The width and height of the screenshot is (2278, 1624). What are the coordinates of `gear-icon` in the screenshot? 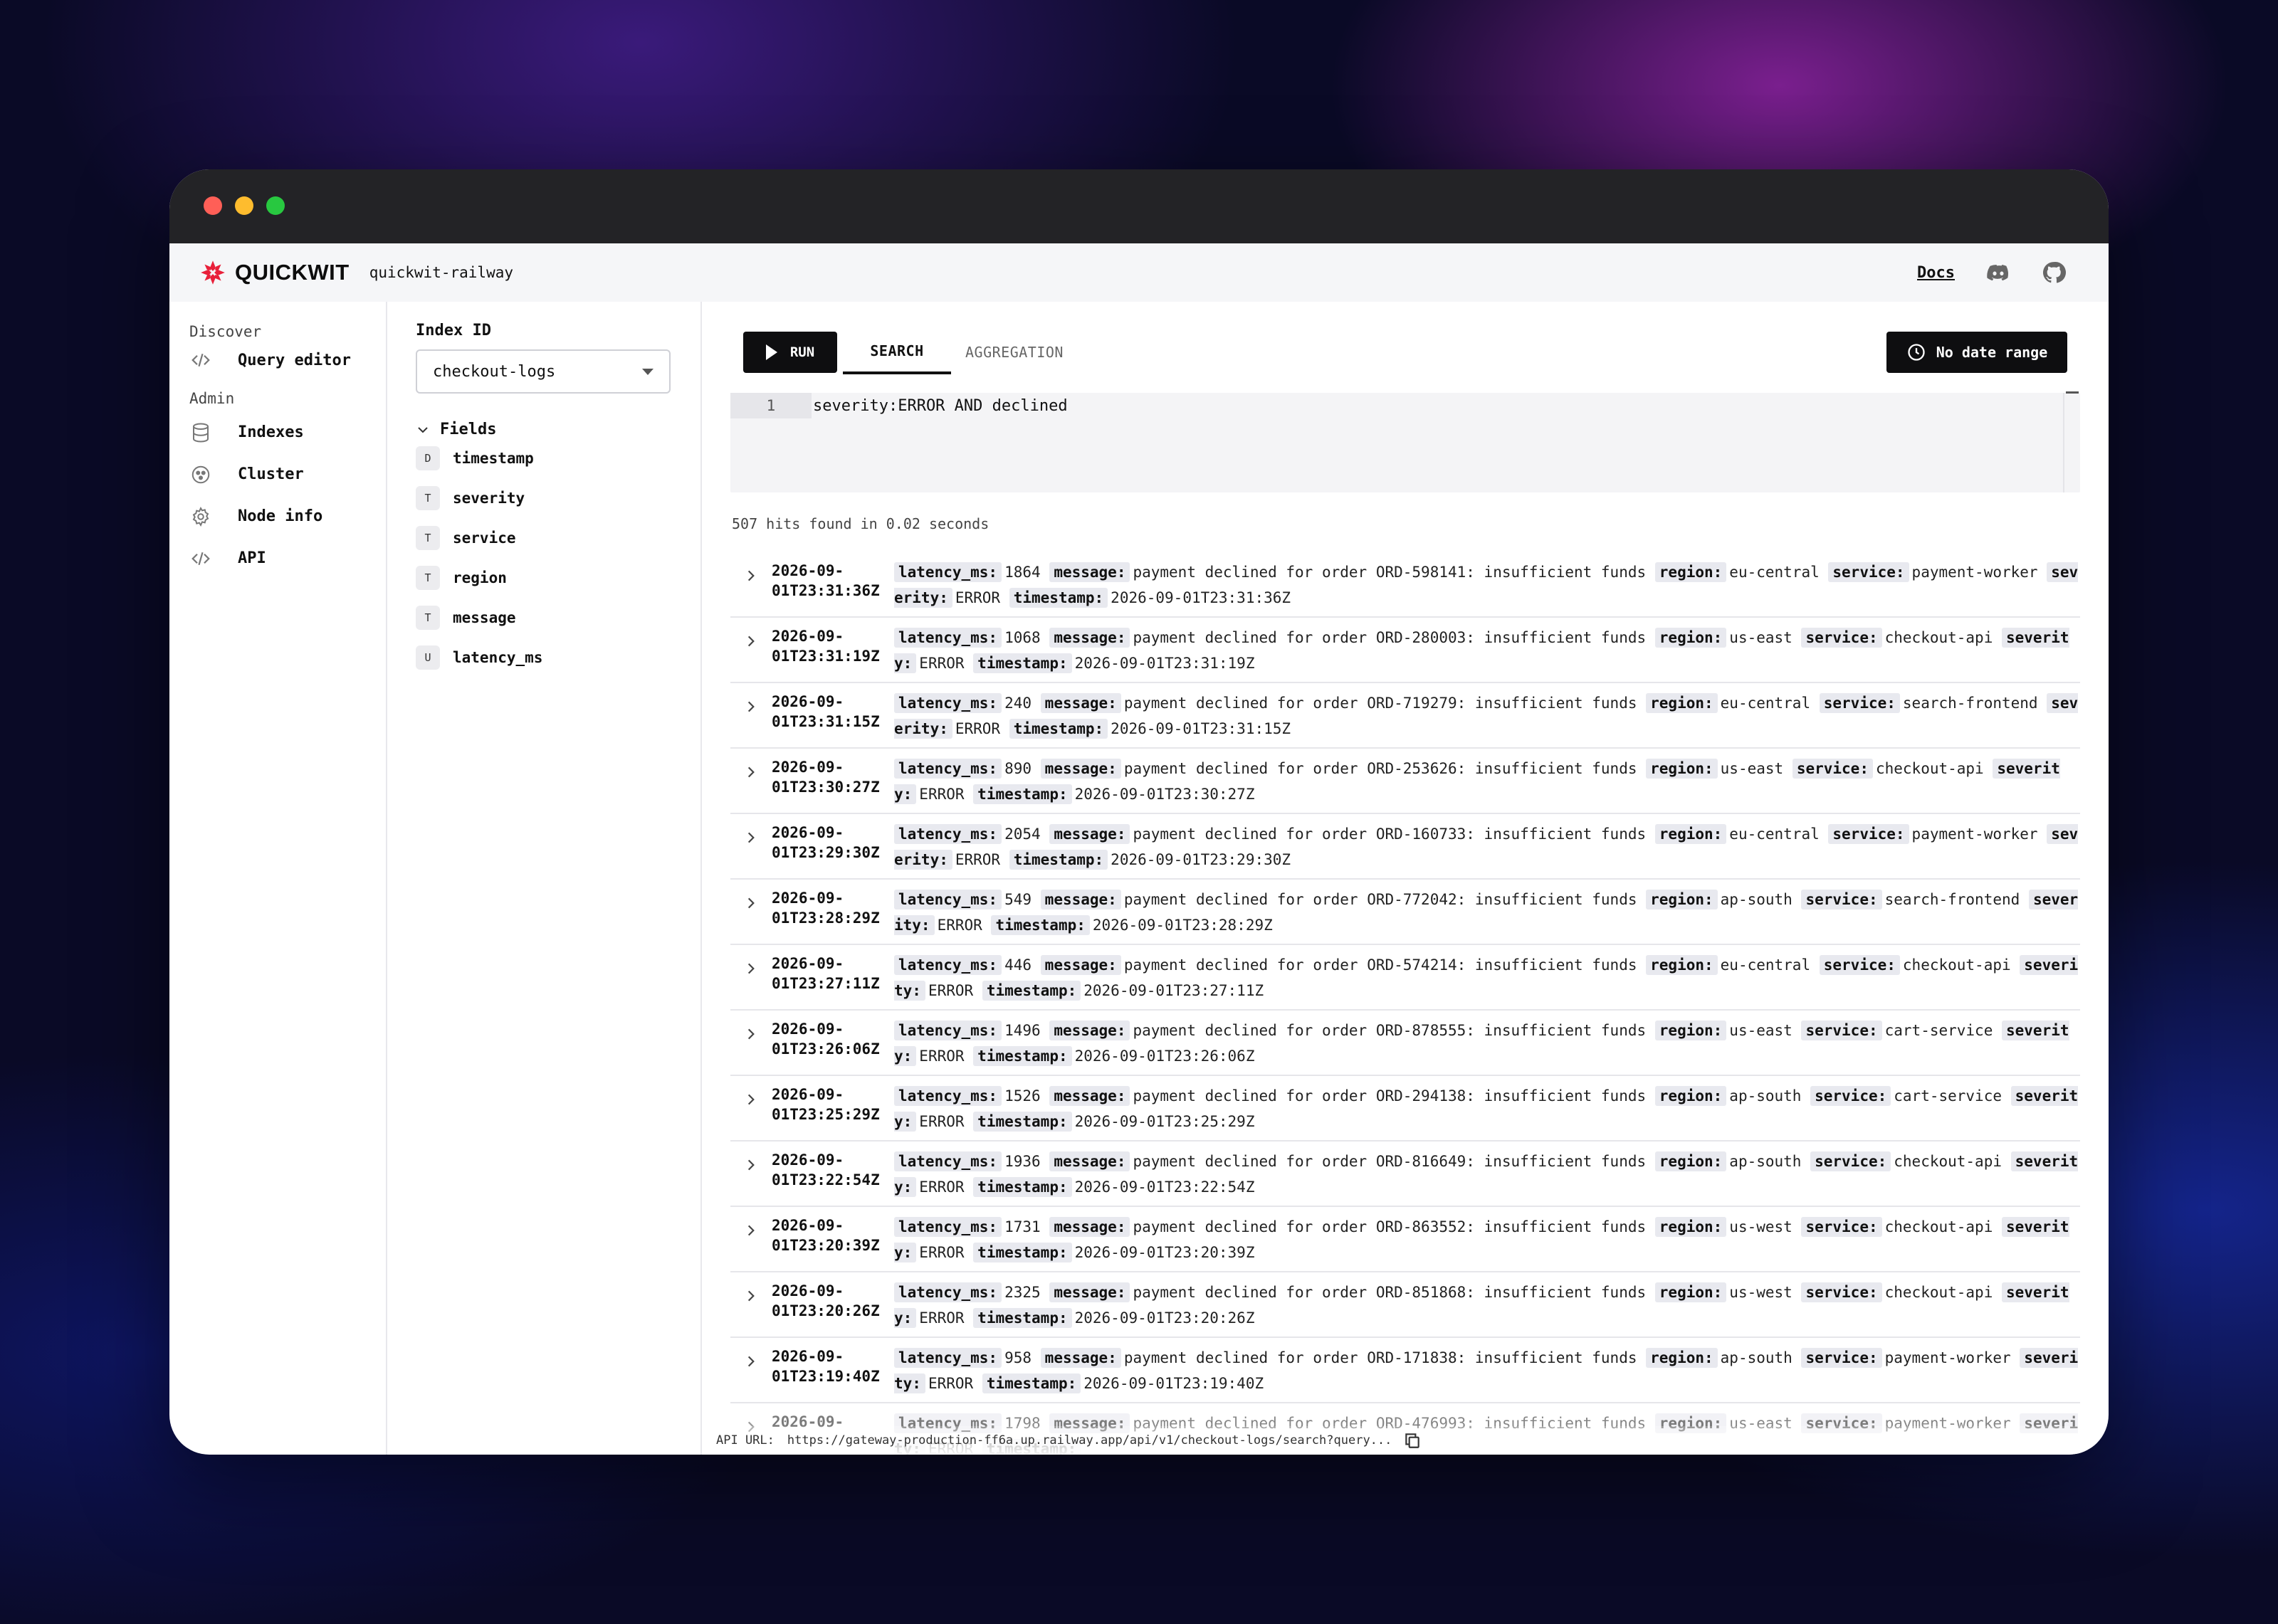 It's located at (200, 516).